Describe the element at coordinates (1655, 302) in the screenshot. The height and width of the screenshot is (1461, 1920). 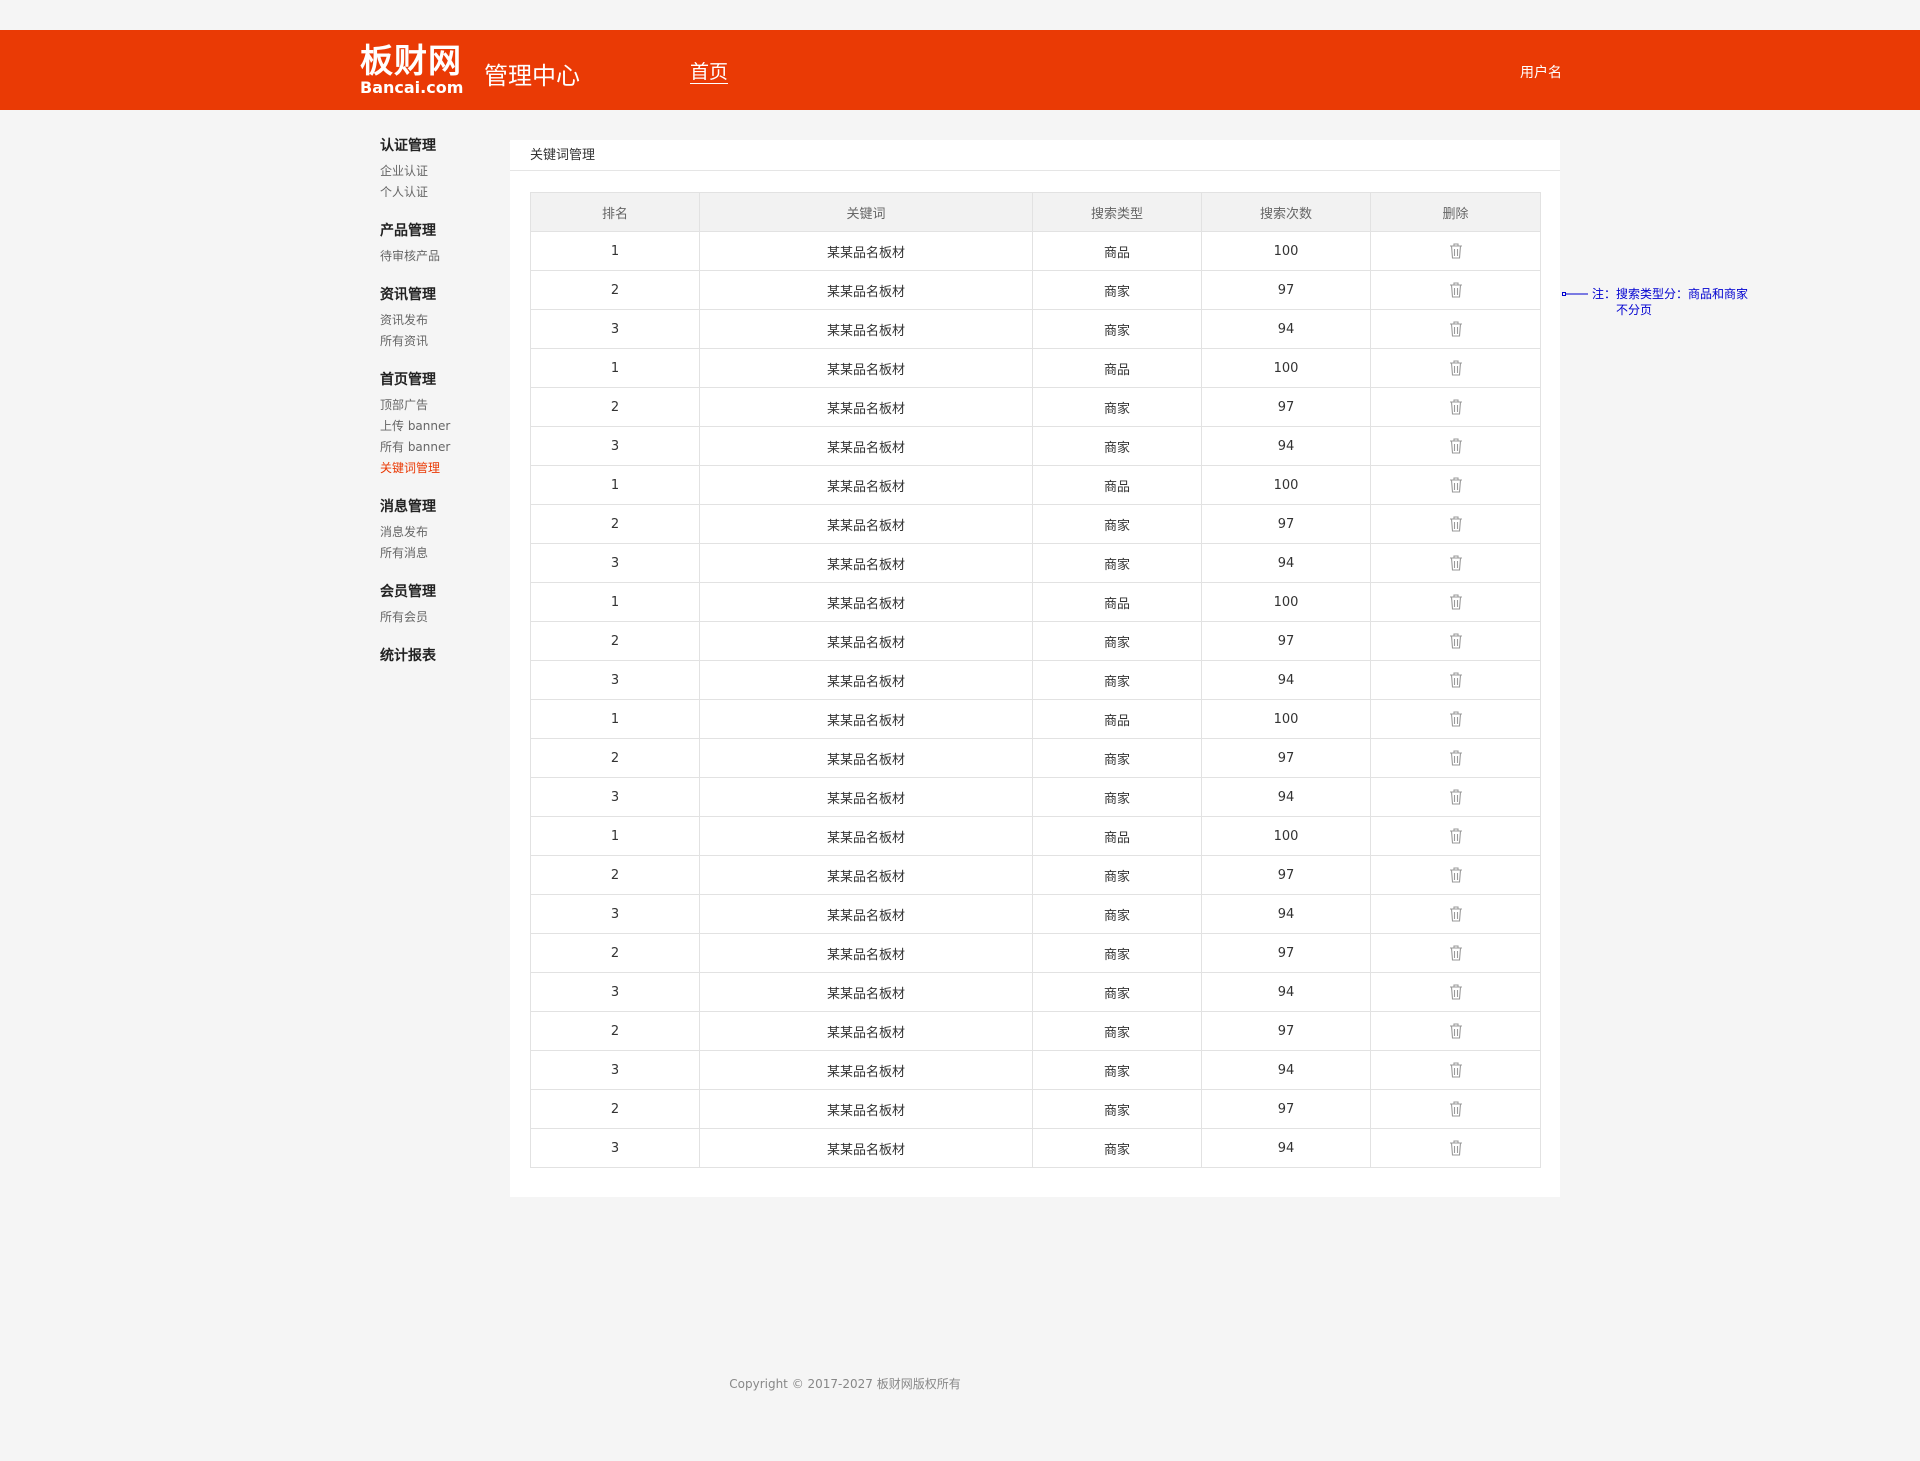
I see `annotation-note: 注：搜索类型分：商品和商家 不分页` at that location.